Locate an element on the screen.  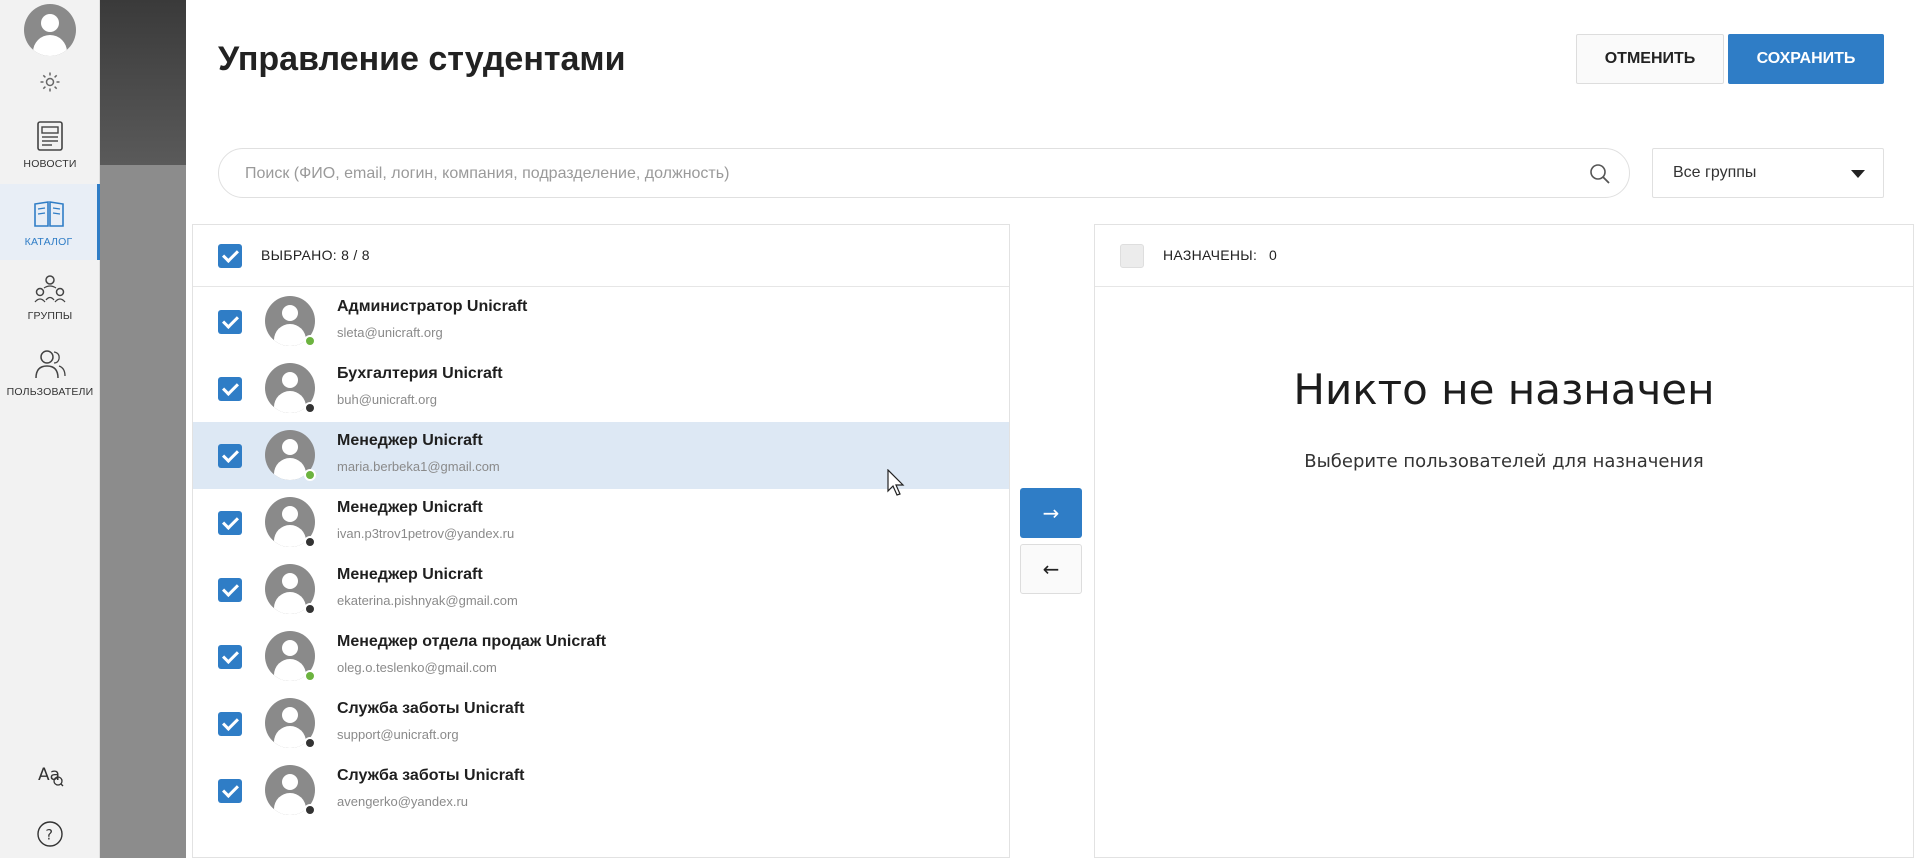
main-nav: НОВОСТИ КАТАЛОГ ГРУППЫ ПОЛЬЗОВАТЕЛИ Aa ? is located at coordinates (50, 429).